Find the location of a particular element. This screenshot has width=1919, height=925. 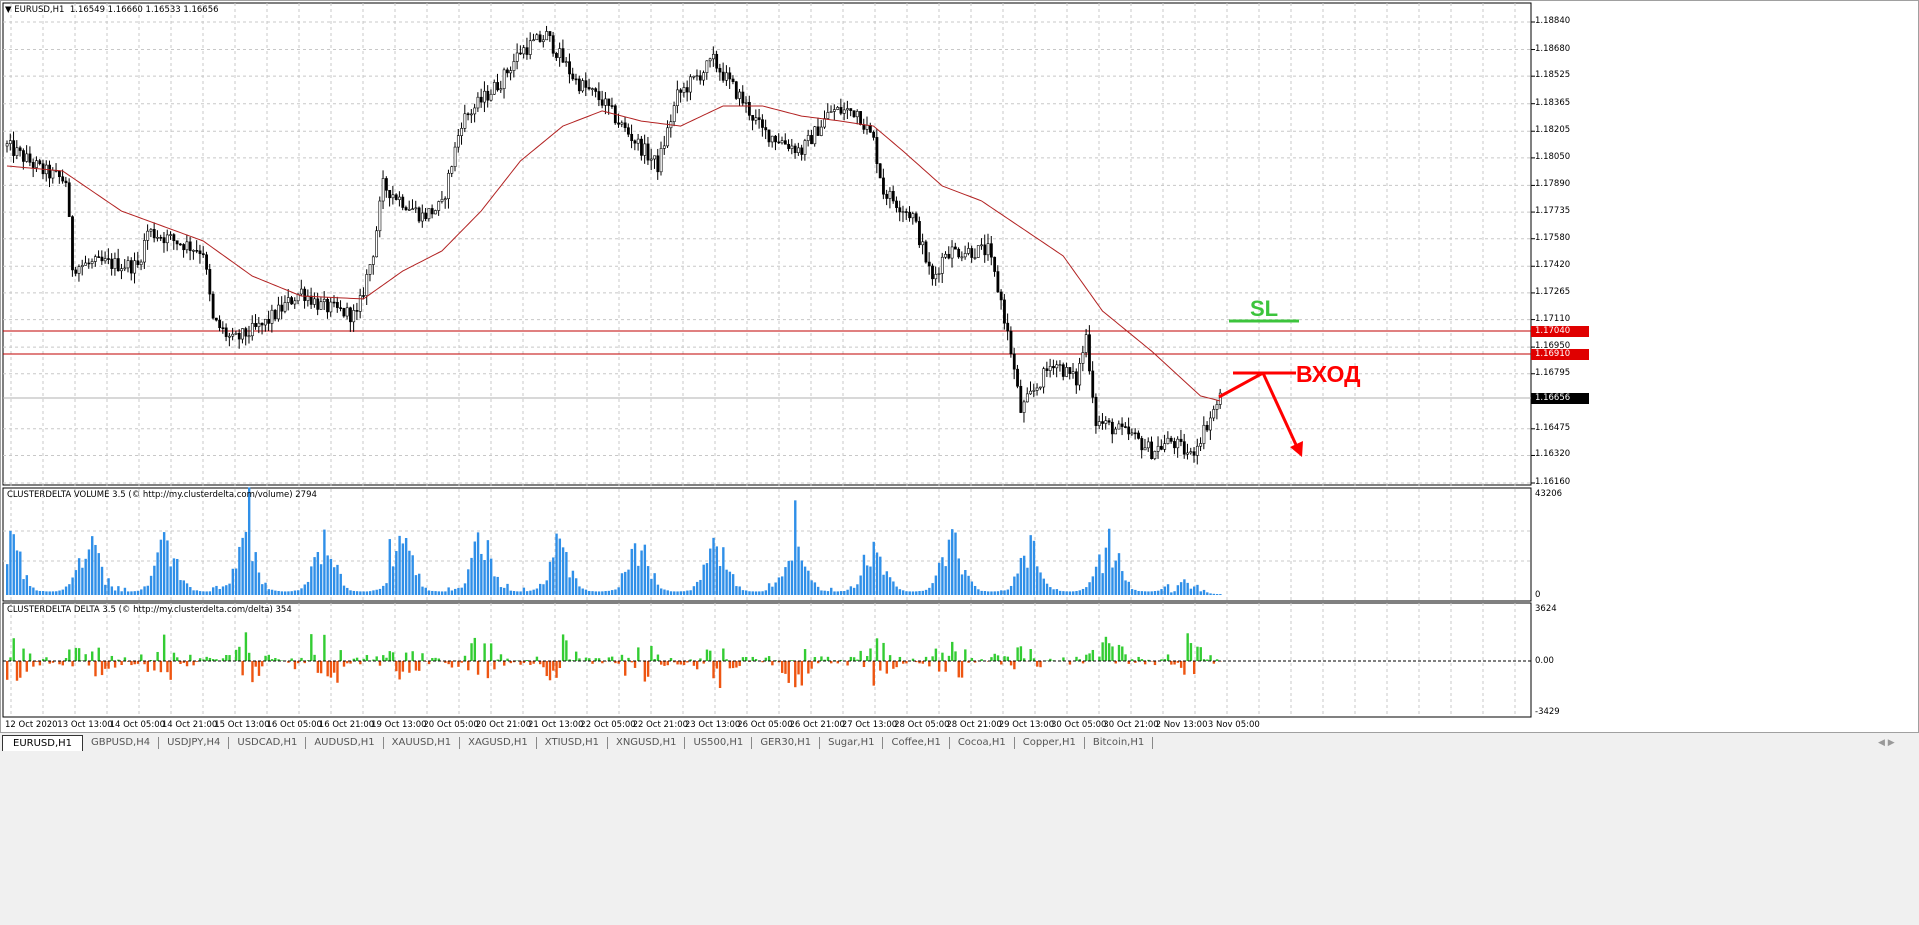

tab-scroll-arrows: ◀ ▶ is located at coordinates (1886, 743).